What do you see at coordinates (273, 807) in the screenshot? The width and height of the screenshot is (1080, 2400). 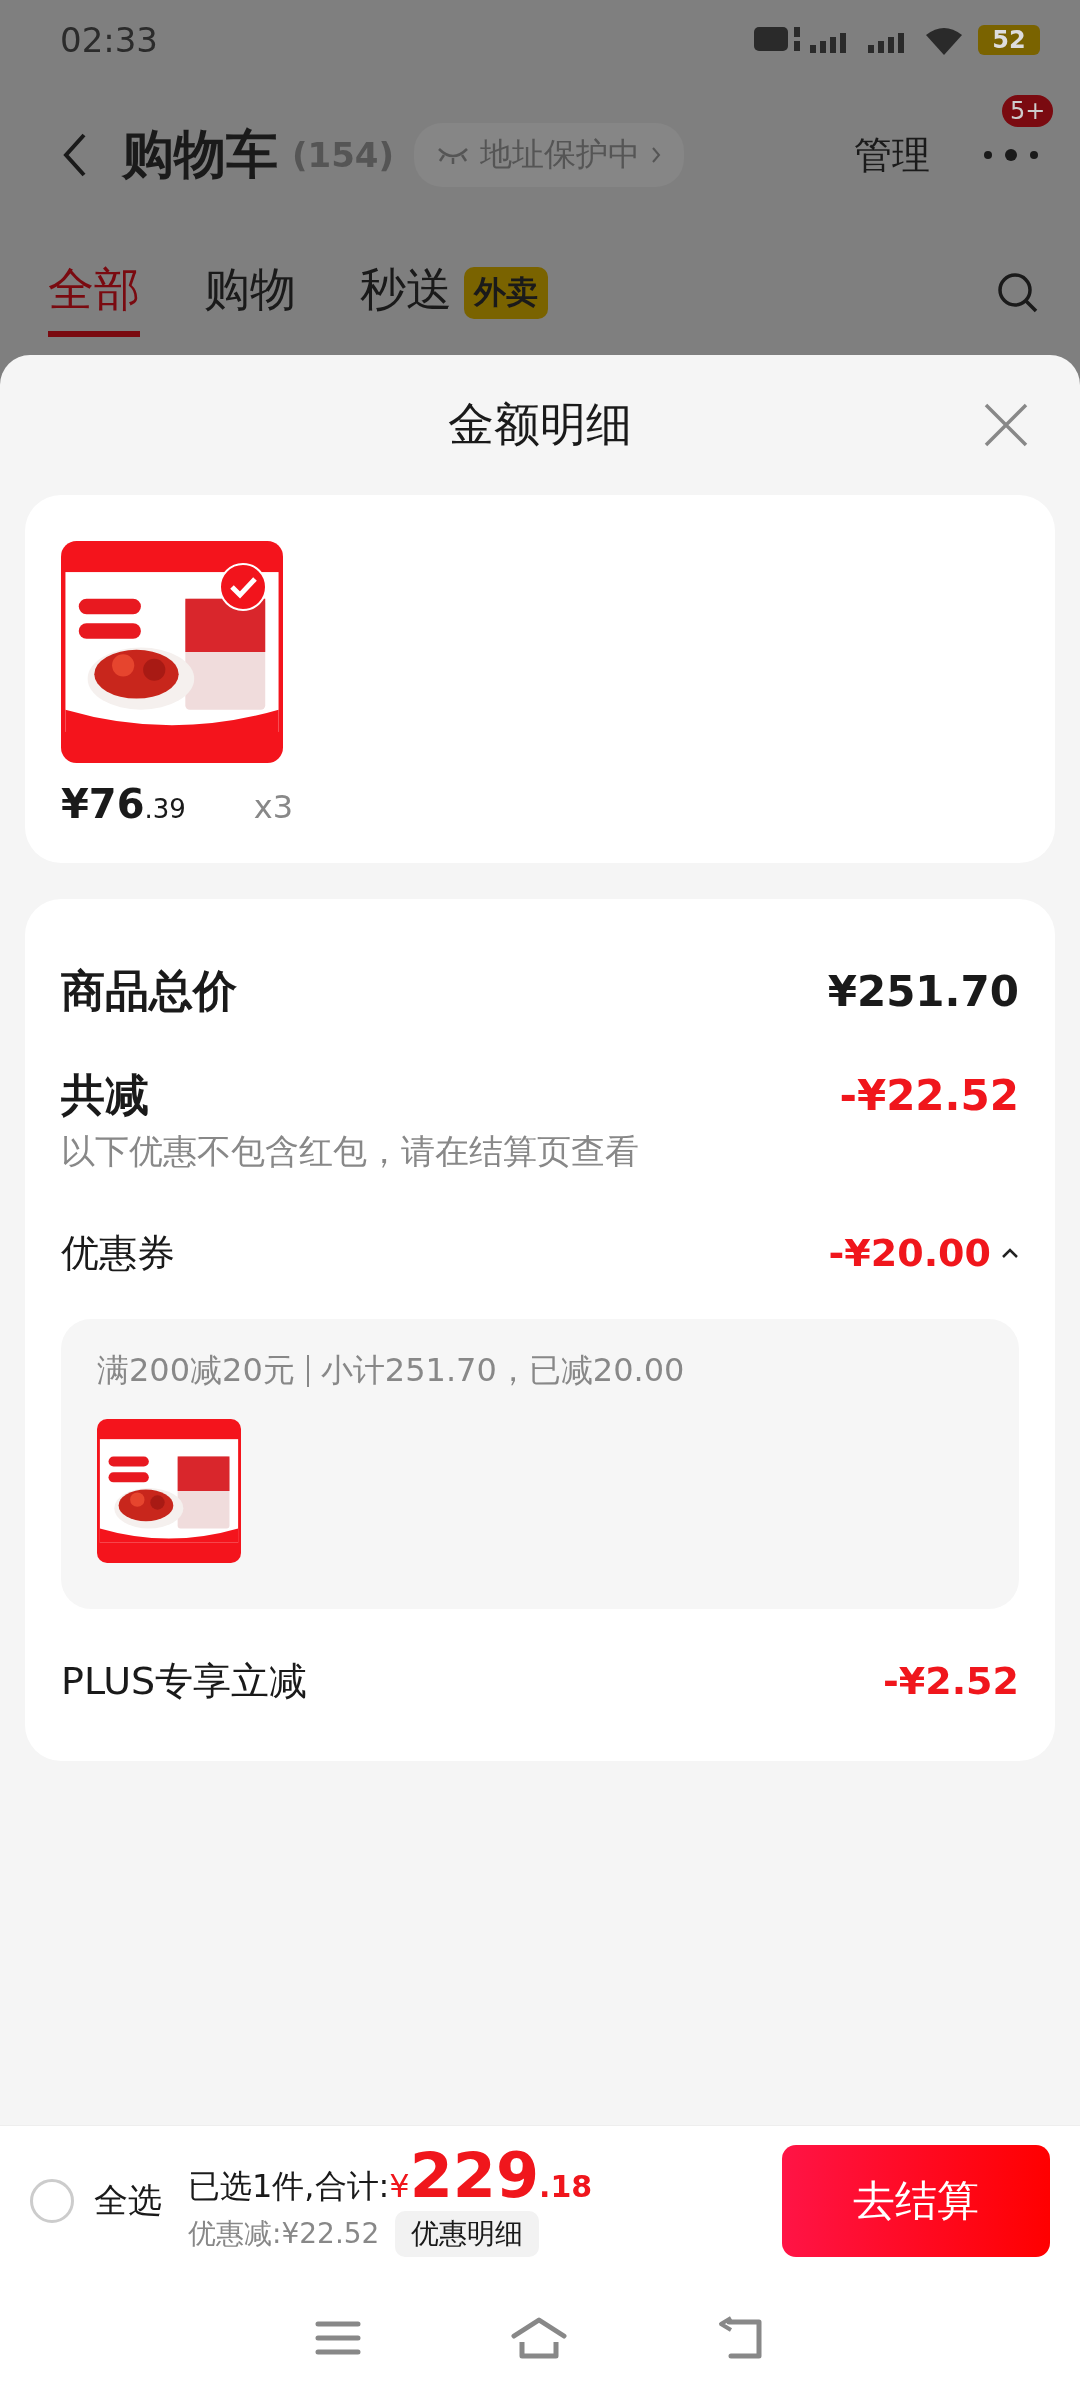 I see `product-quantity: x3` at bounding box center [273, 807].